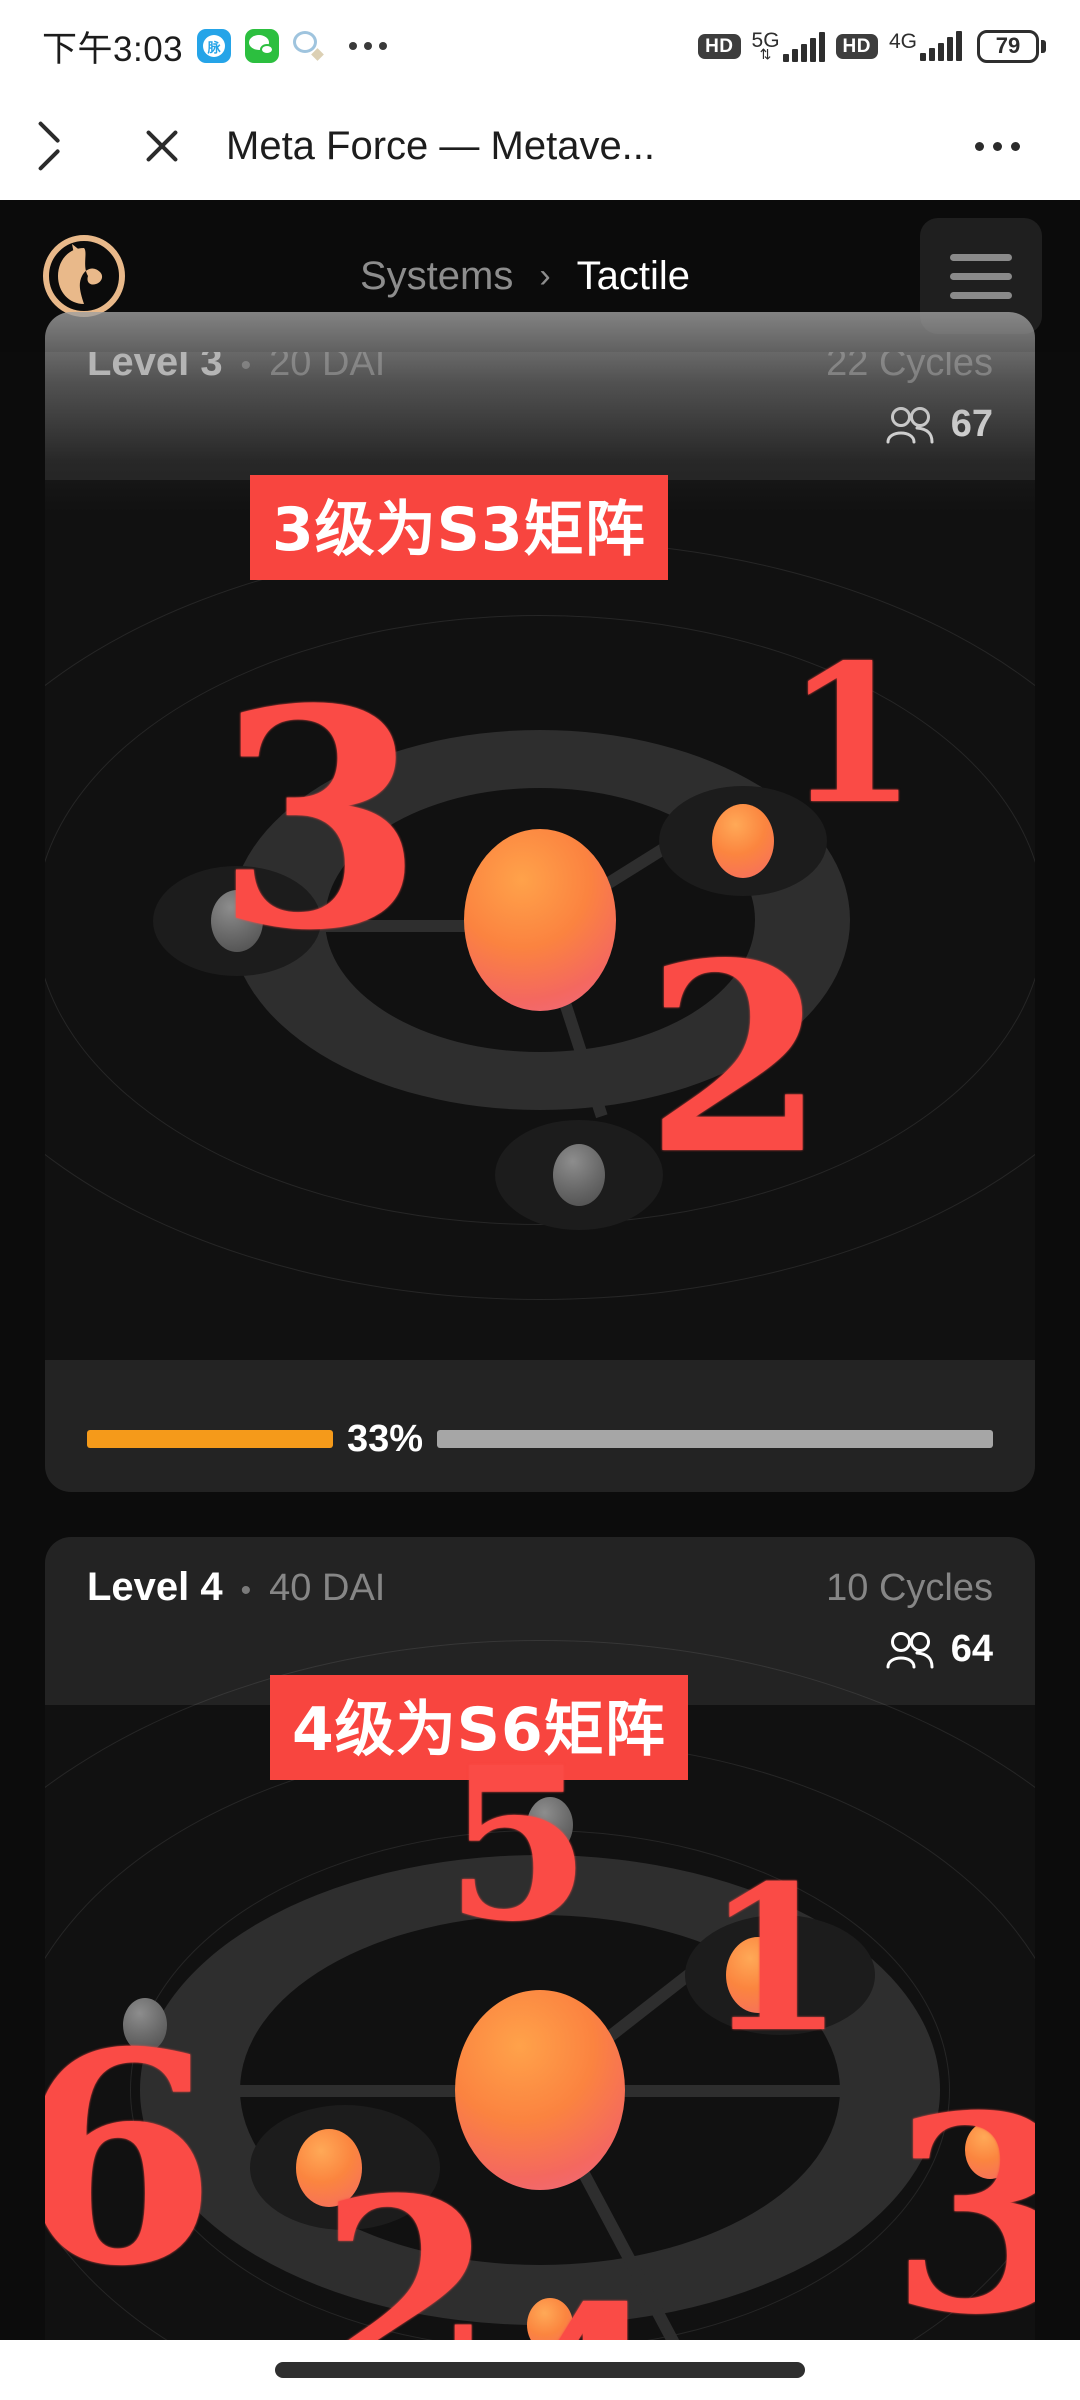 The image size is (1080, 2400). What do you see at coordinates (525, 276) in the screenshot?
I see `breadcrumb: Systems › Tactile` at bounding box center [525, 276].